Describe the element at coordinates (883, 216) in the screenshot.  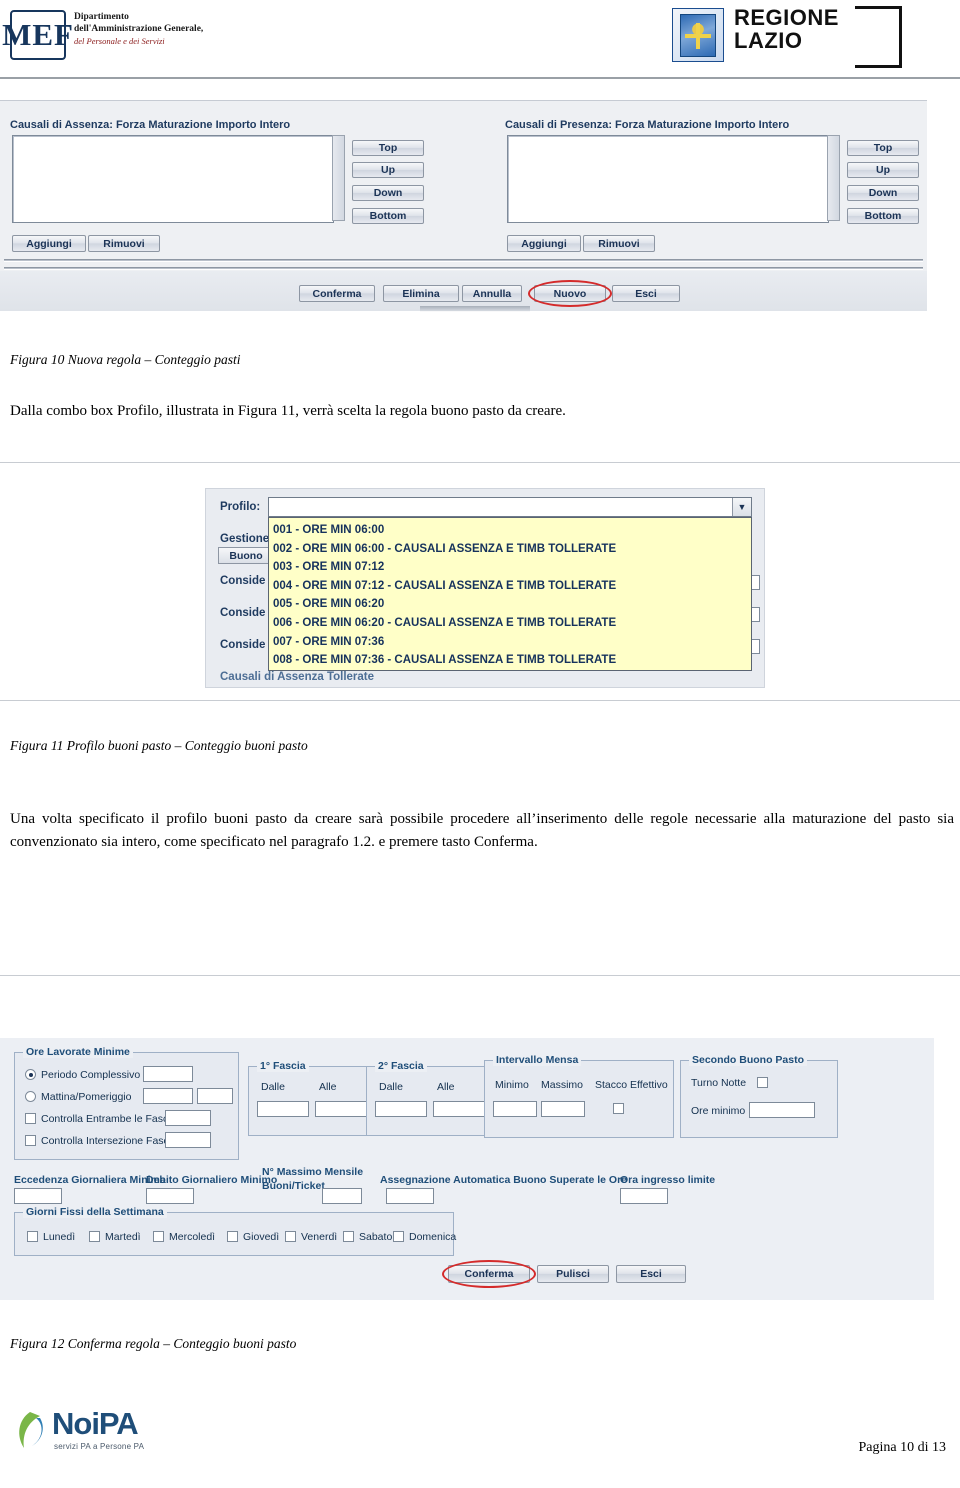
I see `right-bottom-button: Bottom` at that location.